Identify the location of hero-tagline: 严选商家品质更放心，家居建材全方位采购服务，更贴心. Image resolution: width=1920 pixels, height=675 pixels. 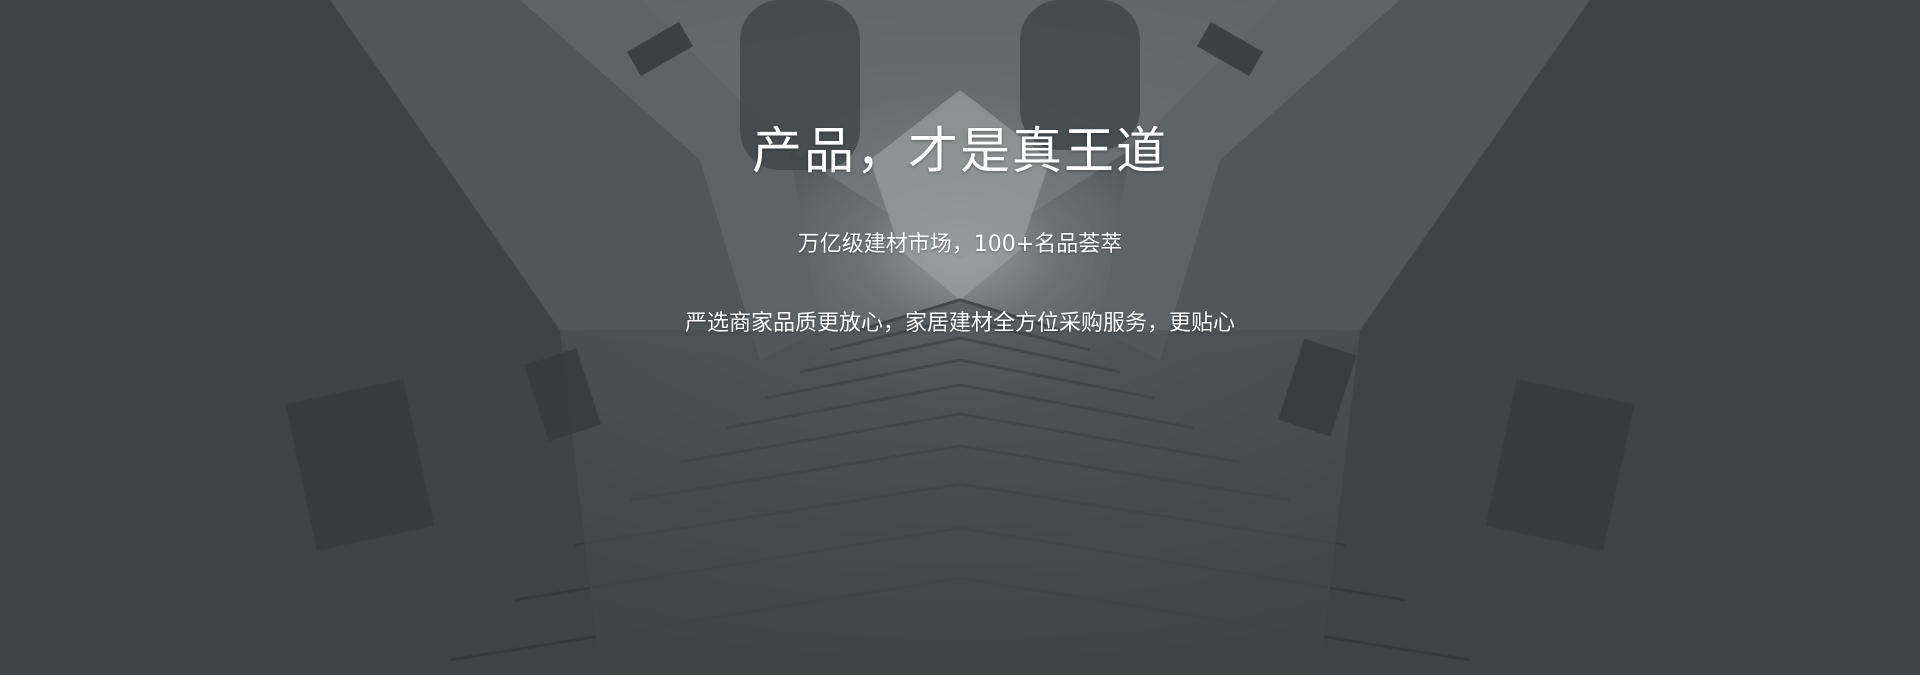
(959, 323).